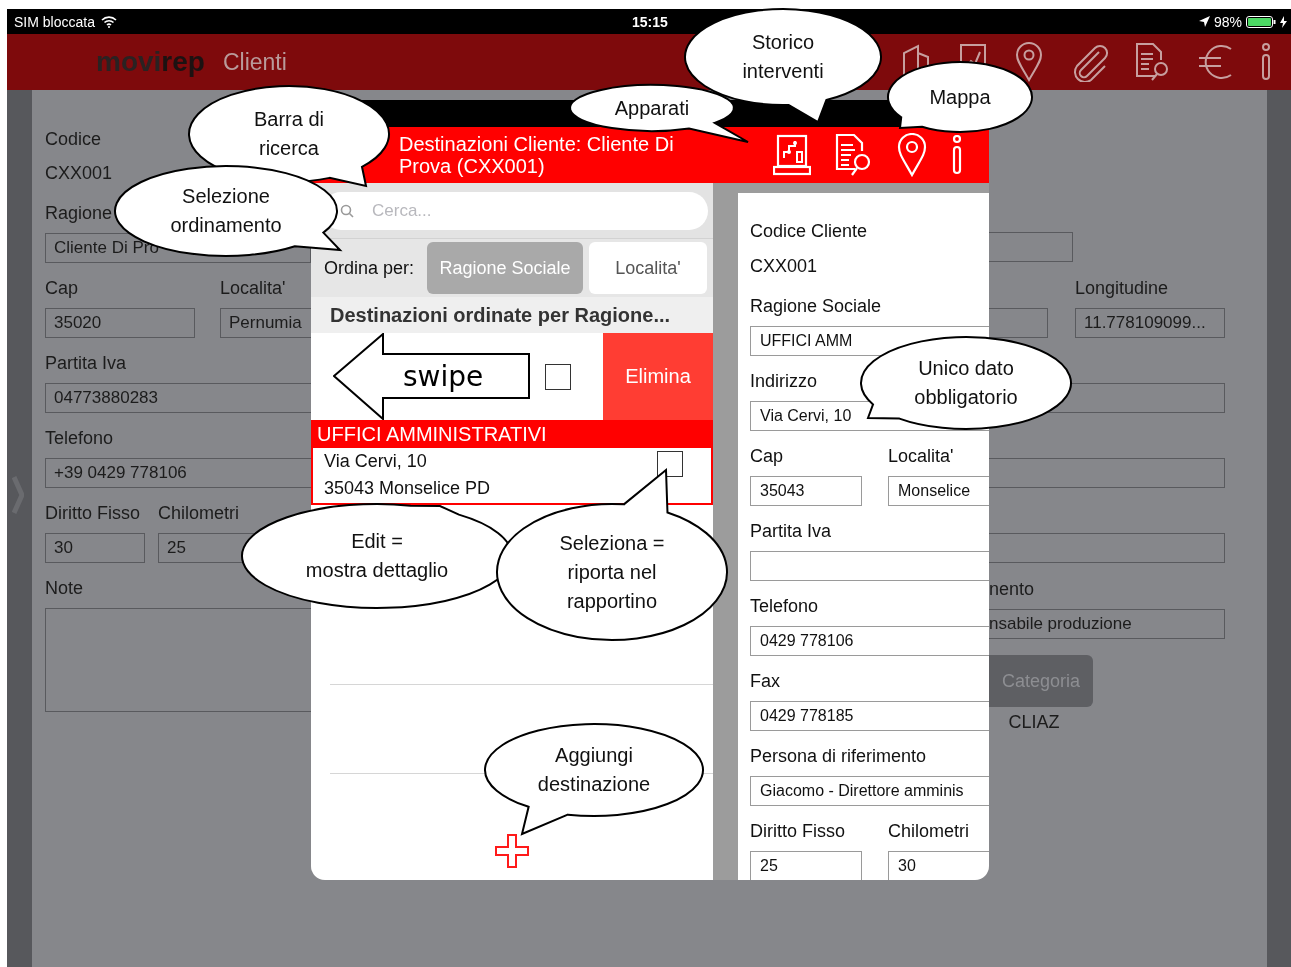 This screenshot has height=967, width=1291. What do you see at coordinates (784, 381) in the screenshot?
I see `field-label: Indirizzo` at bounding box center [784, 381].